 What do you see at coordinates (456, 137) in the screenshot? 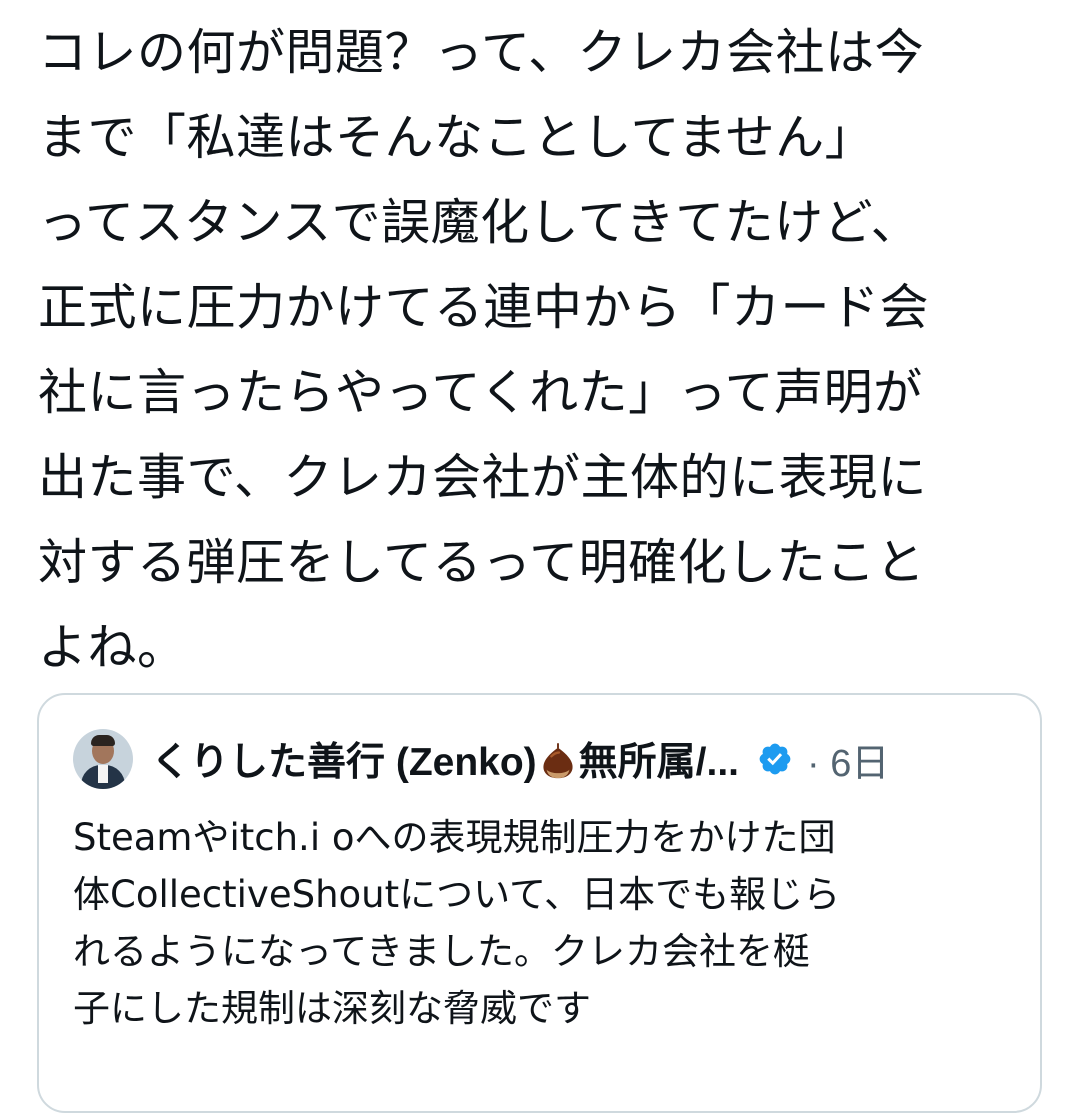
I see `post-text-line: まで「私達はそんなことしてません」` at bounding box center [456, 137].